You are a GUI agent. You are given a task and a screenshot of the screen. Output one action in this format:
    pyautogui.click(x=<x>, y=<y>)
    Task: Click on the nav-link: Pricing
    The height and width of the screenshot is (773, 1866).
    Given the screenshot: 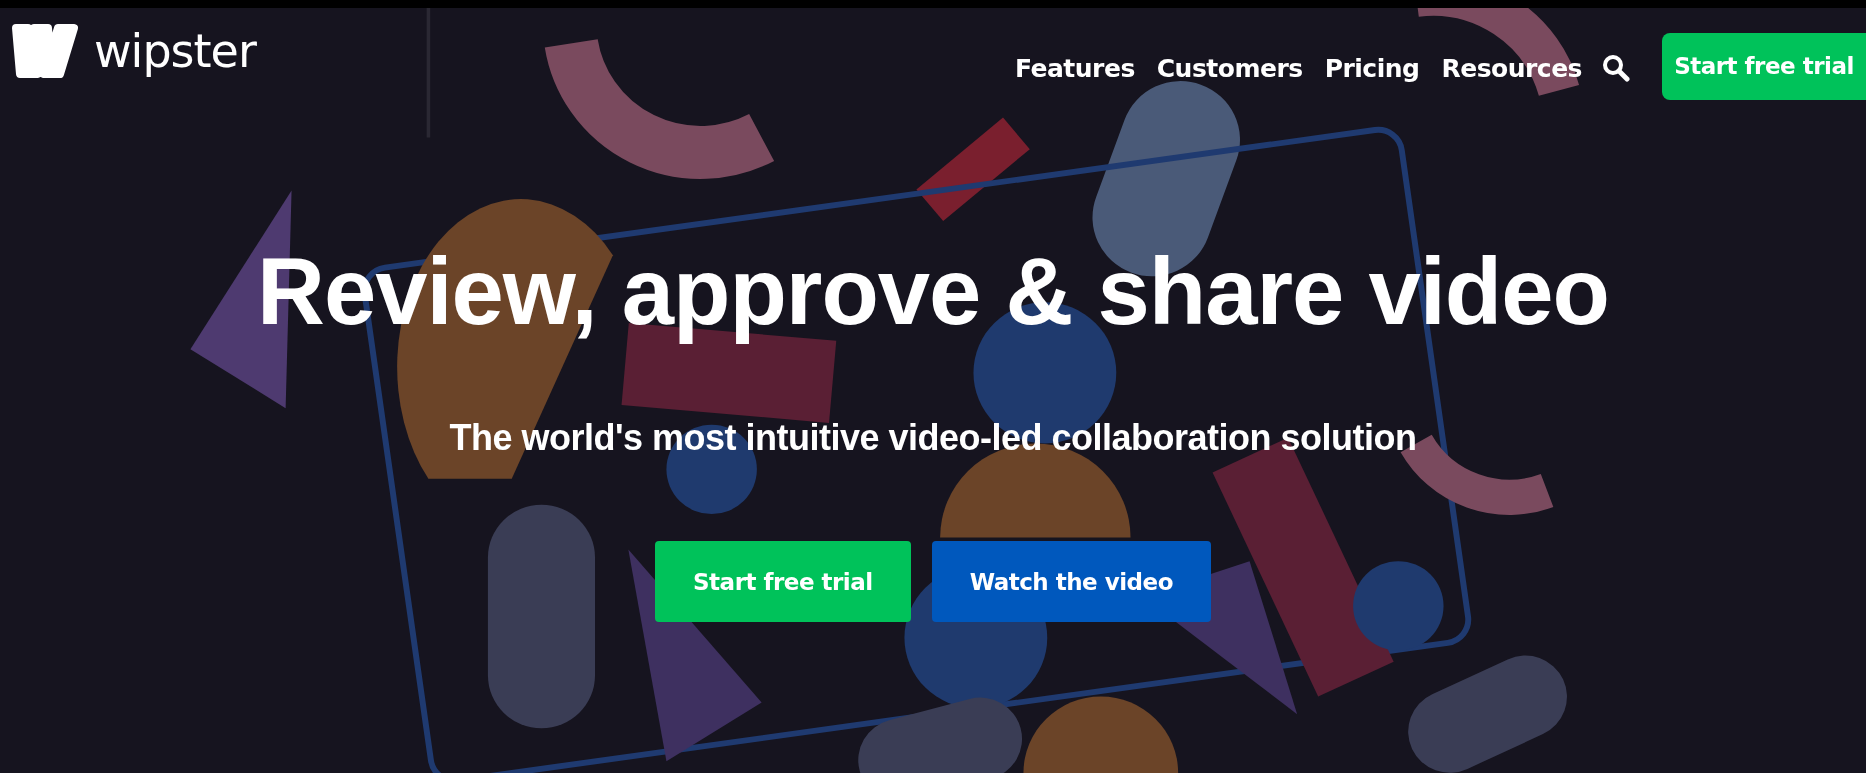 What is the action you would take?
    pyautogui.click(x=1372, y=69)
    